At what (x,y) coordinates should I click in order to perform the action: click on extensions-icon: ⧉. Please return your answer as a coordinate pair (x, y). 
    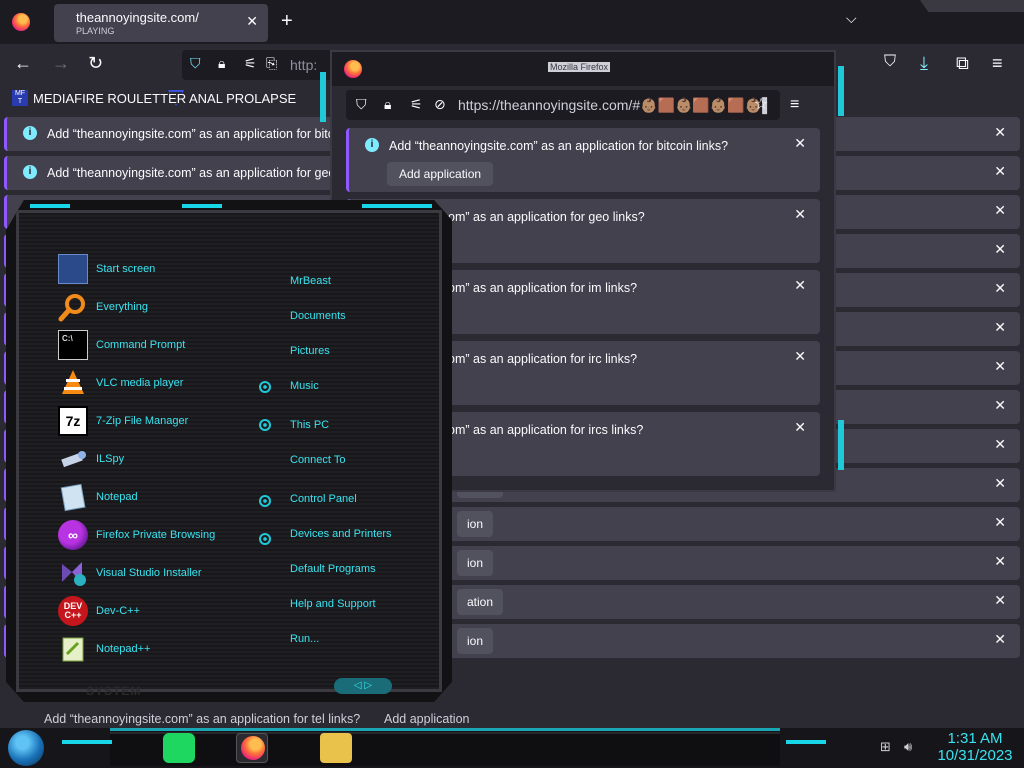
    Looking at the image, I should click on (962, 63).